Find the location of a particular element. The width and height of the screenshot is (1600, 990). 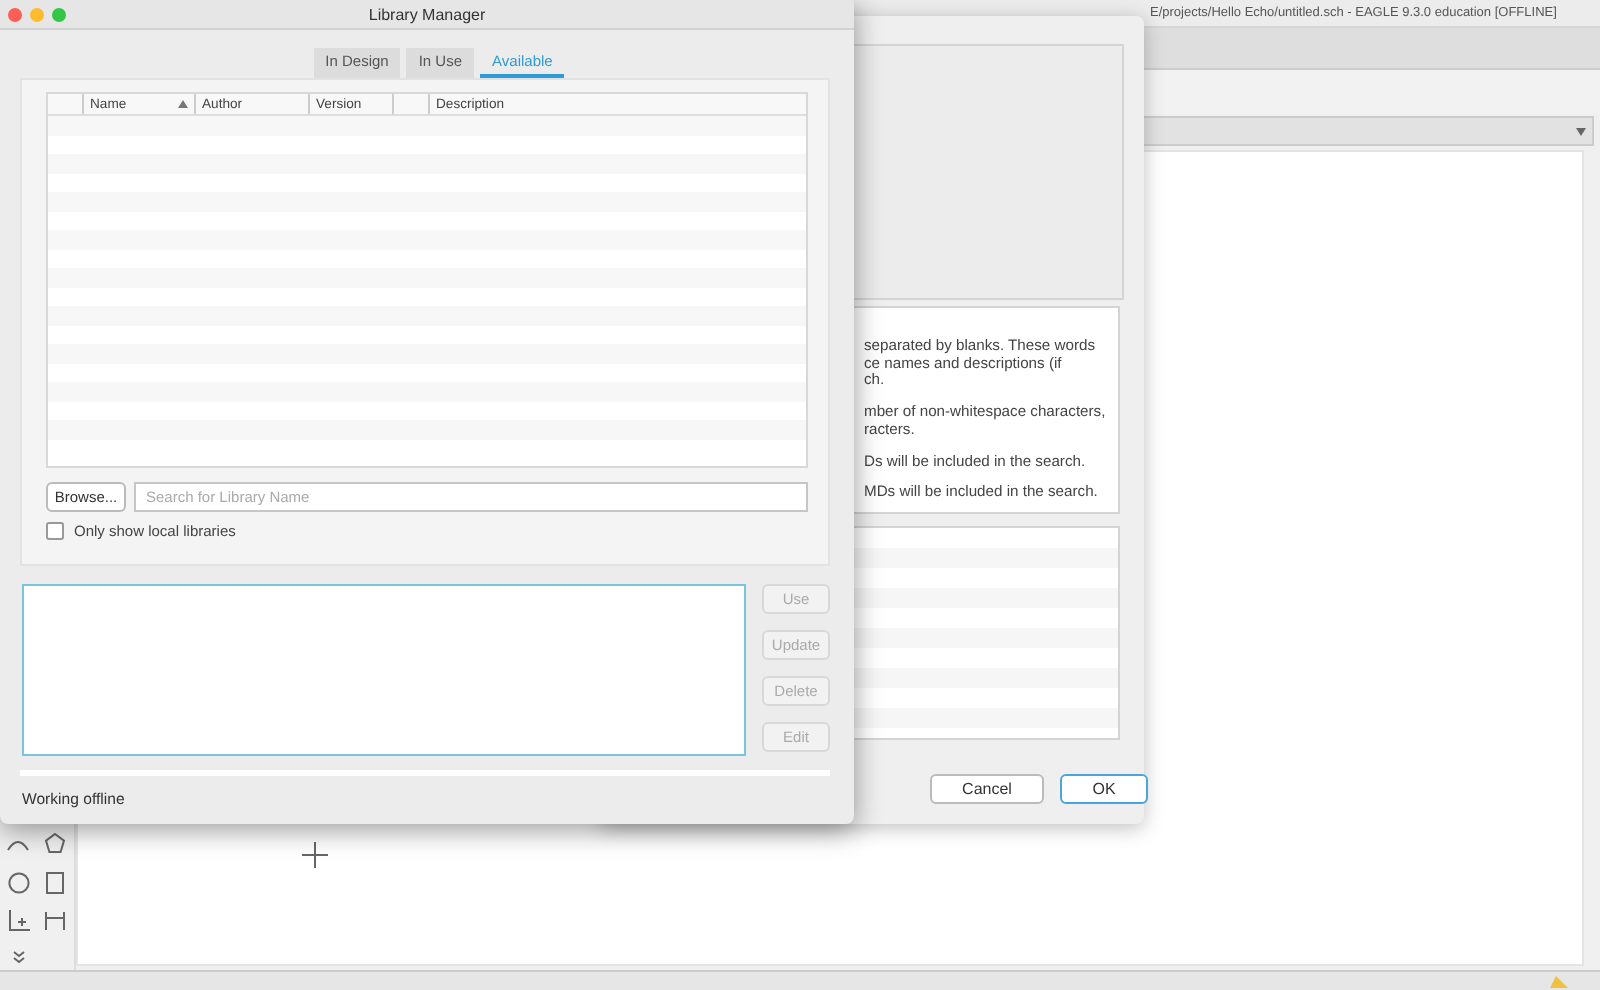

sort-ascending-icon is located at coordinates (183, 104).